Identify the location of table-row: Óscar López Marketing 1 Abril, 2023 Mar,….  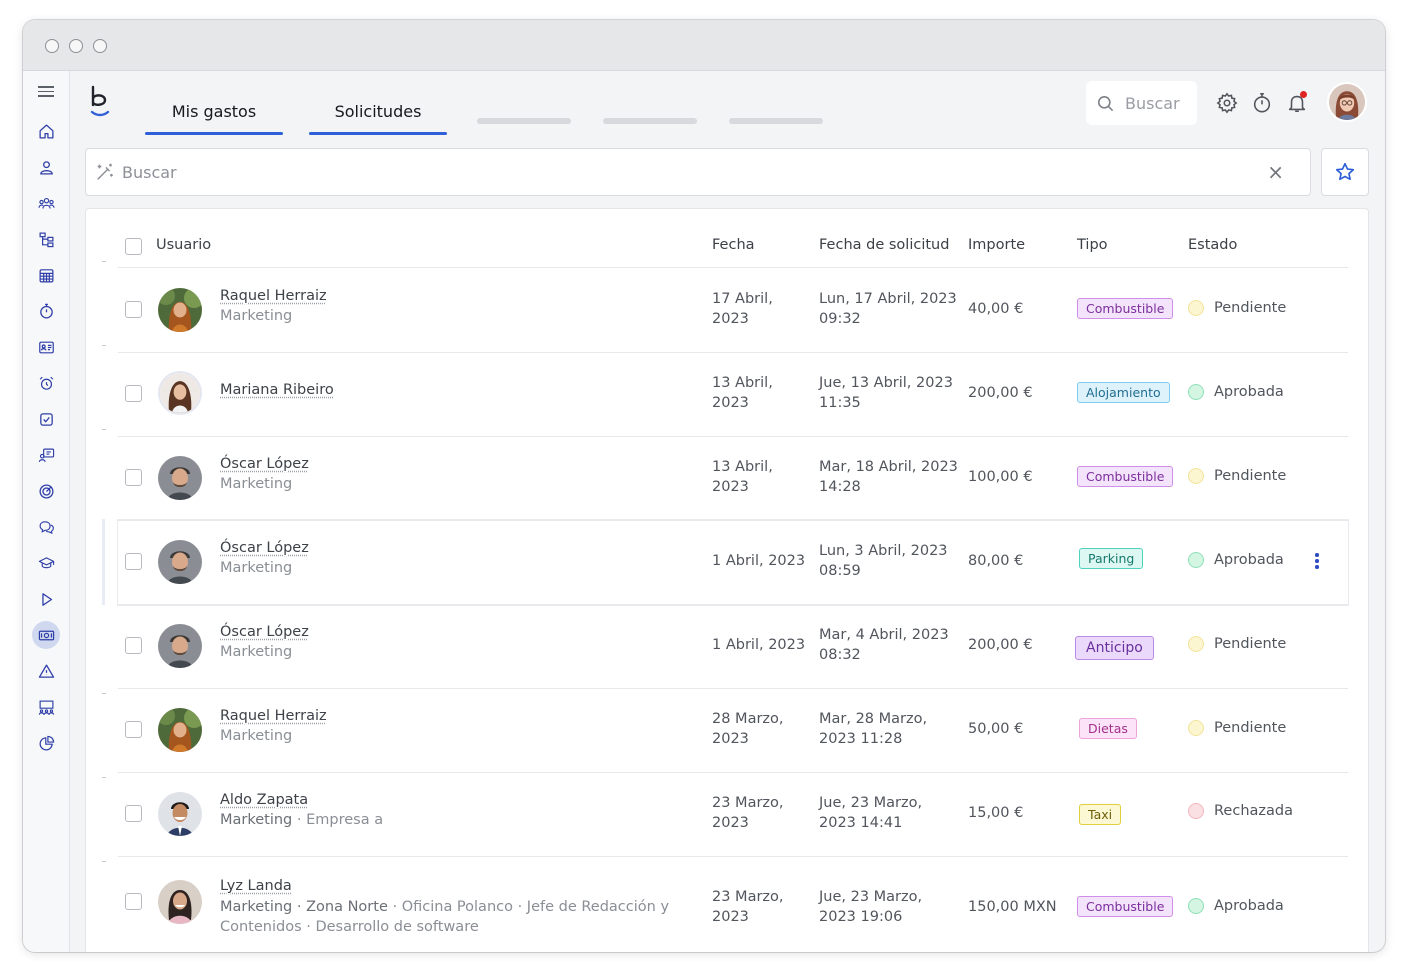
(733, 646).